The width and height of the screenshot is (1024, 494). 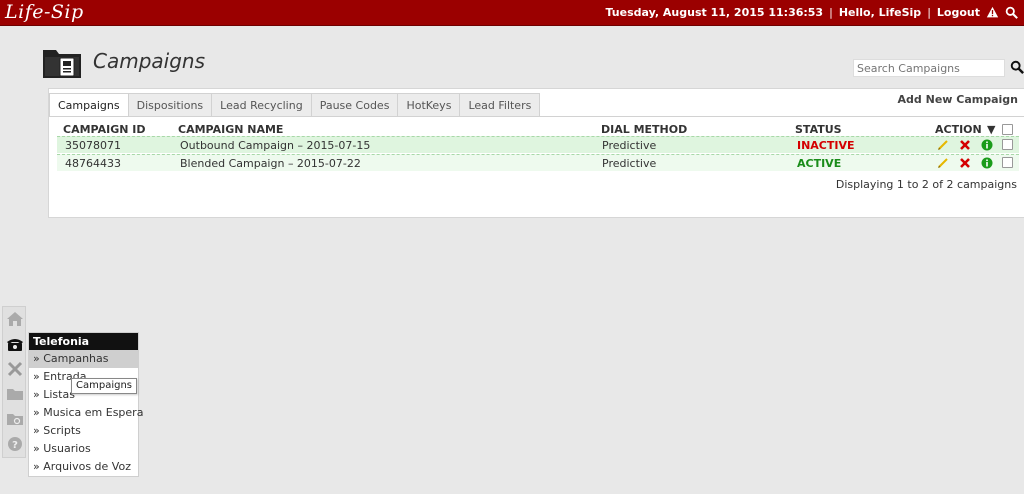 I want to click on logout-link: Logout, so click(x=958, y=12).